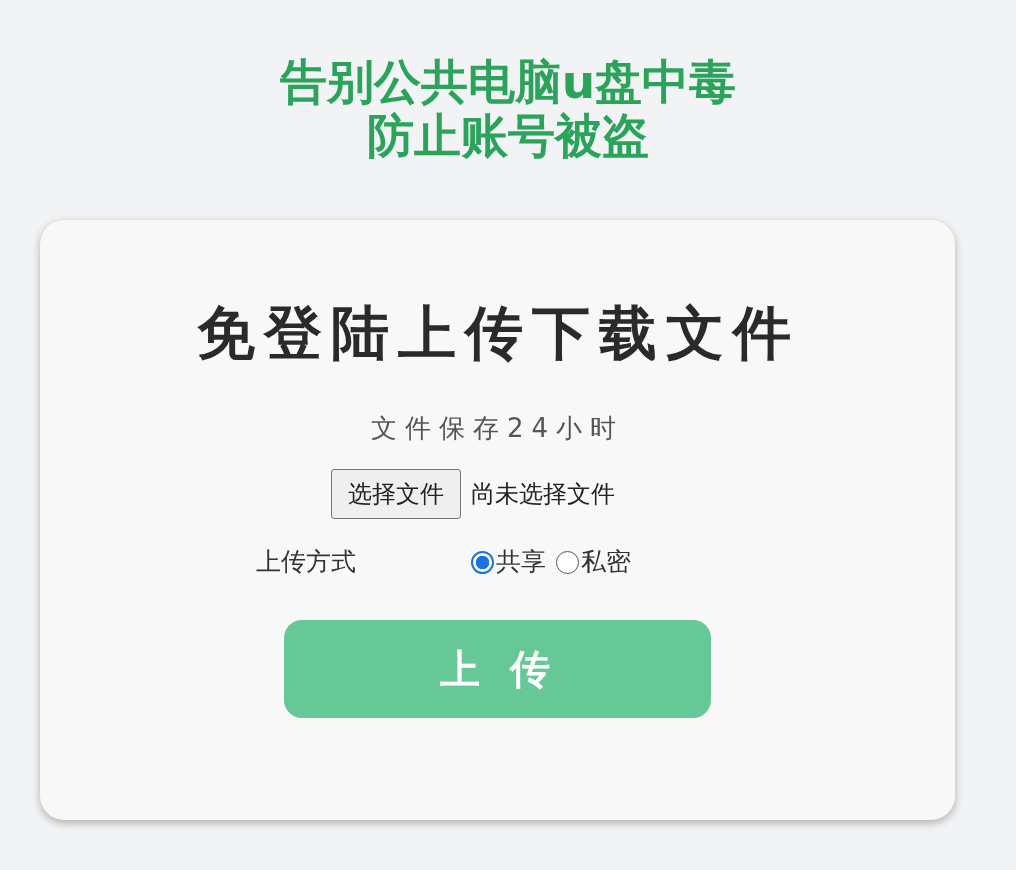 The height and width of the screenshot is (870, 1016). I want to click on retention-note: 文件保存24小时, so click(497, 428).